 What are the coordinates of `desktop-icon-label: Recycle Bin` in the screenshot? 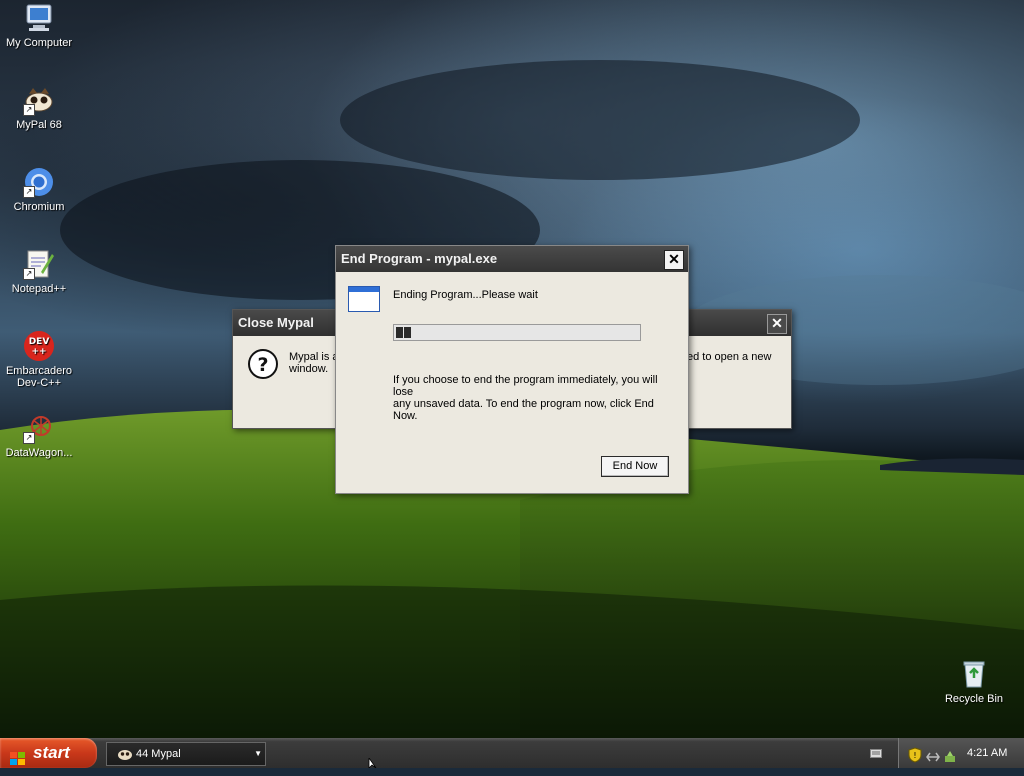 It's located at (974, 699).